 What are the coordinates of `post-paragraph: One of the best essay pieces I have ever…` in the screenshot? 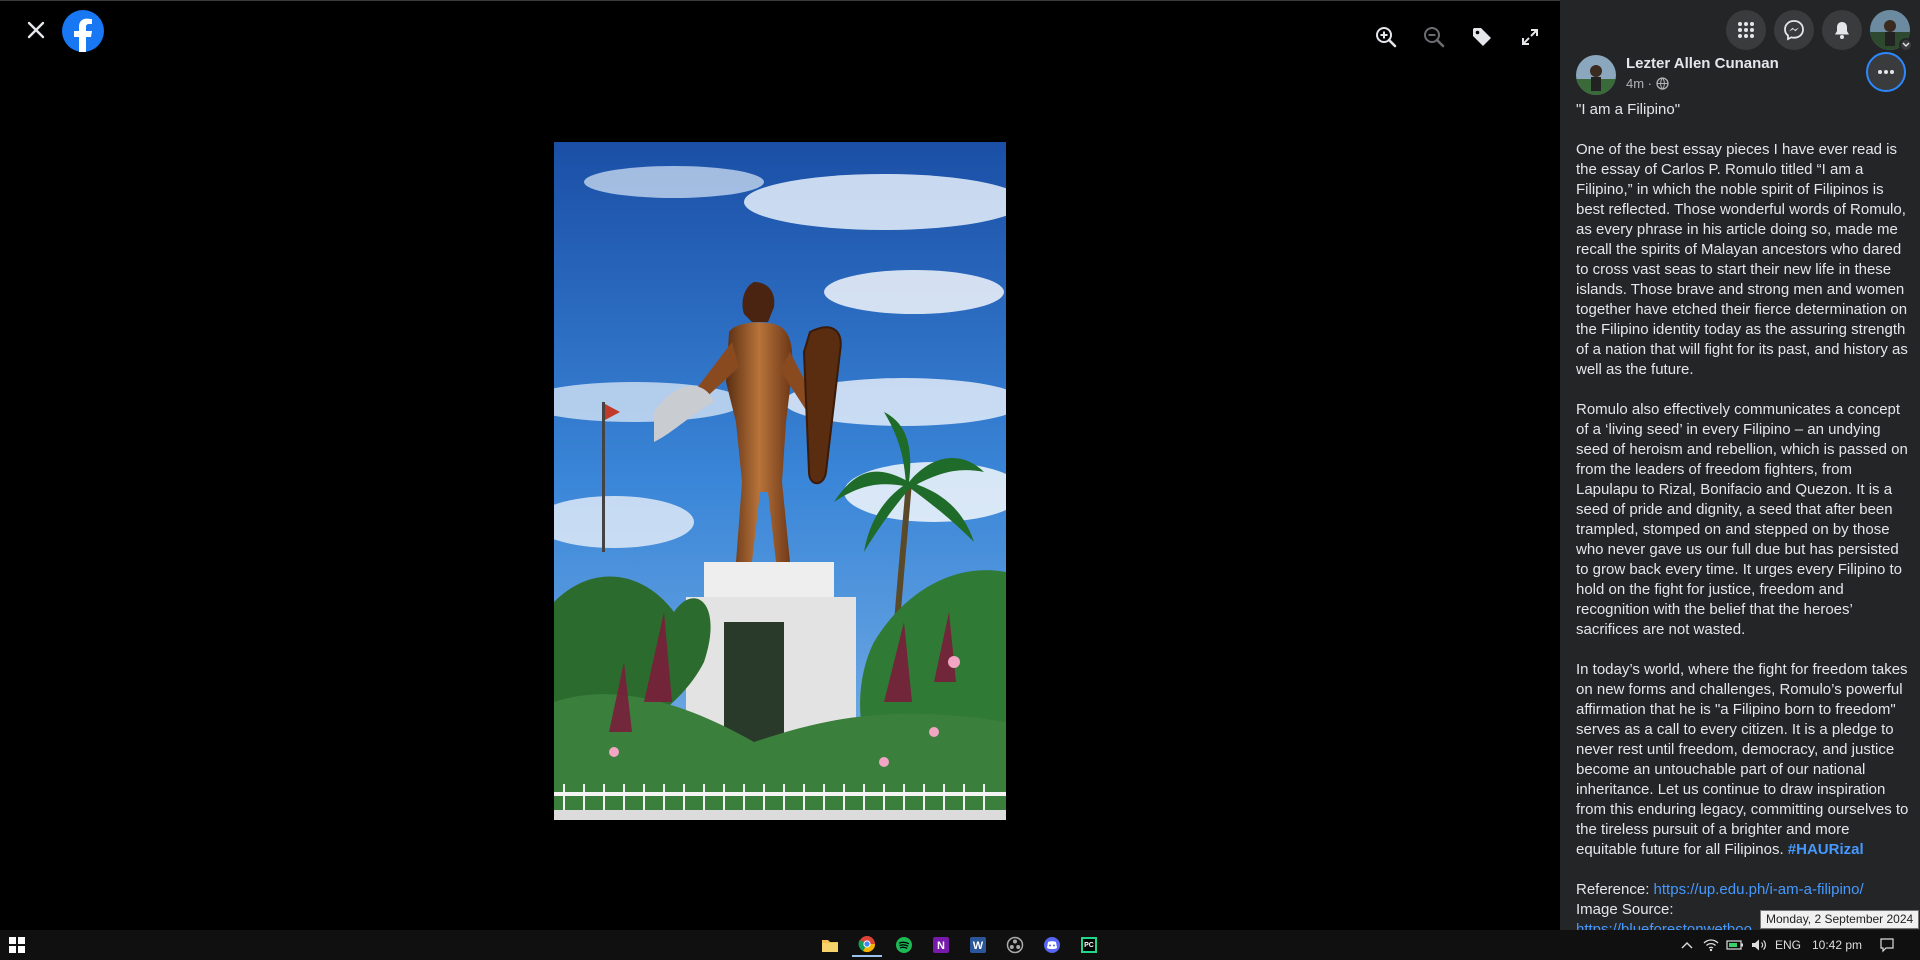 It's located at (1742, 259).